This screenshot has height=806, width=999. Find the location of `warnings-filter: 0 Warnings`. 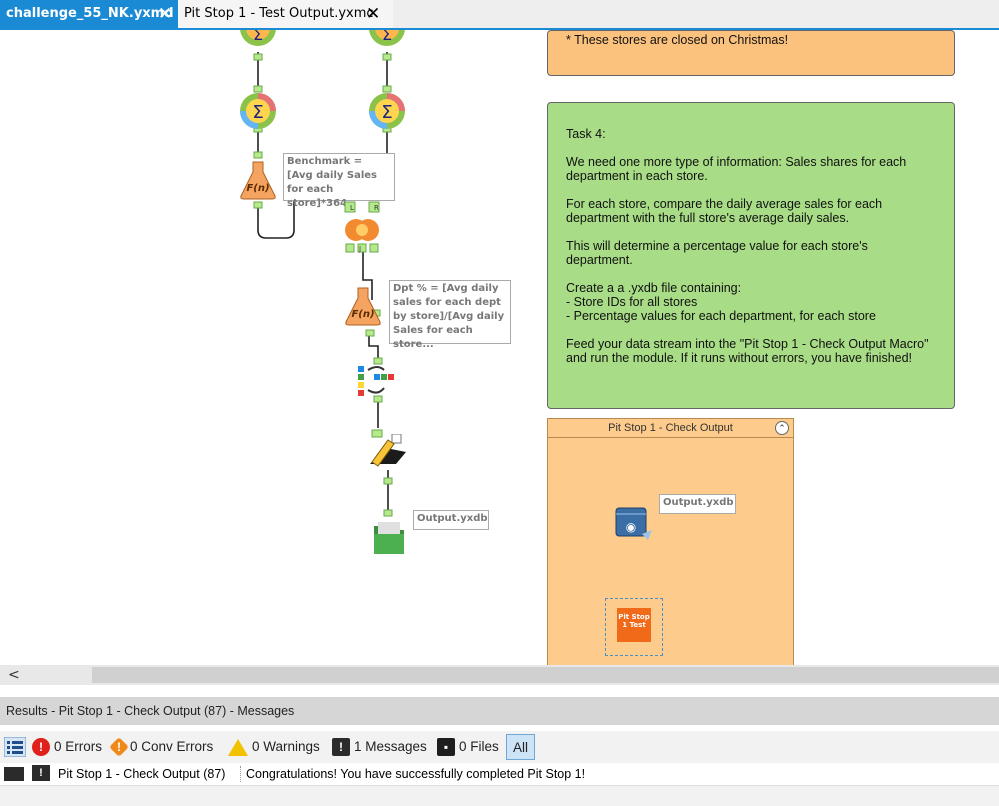

warnings-filter: 0 Warnings is located at coordinates (274, 747).